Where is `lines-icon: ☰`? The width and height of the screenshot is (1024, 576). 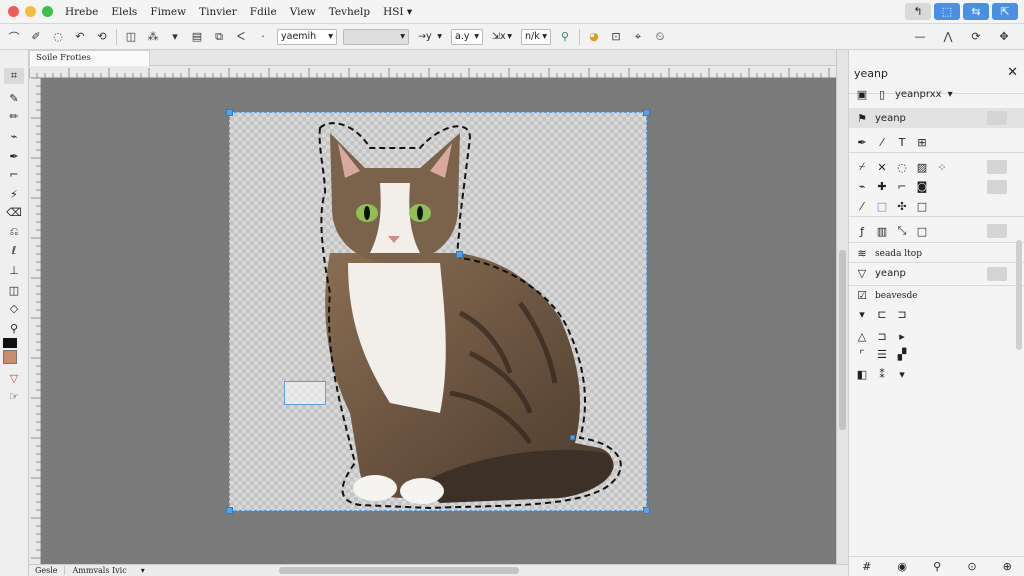 lines-icon: ☰ is located at coordinates (882, 354).